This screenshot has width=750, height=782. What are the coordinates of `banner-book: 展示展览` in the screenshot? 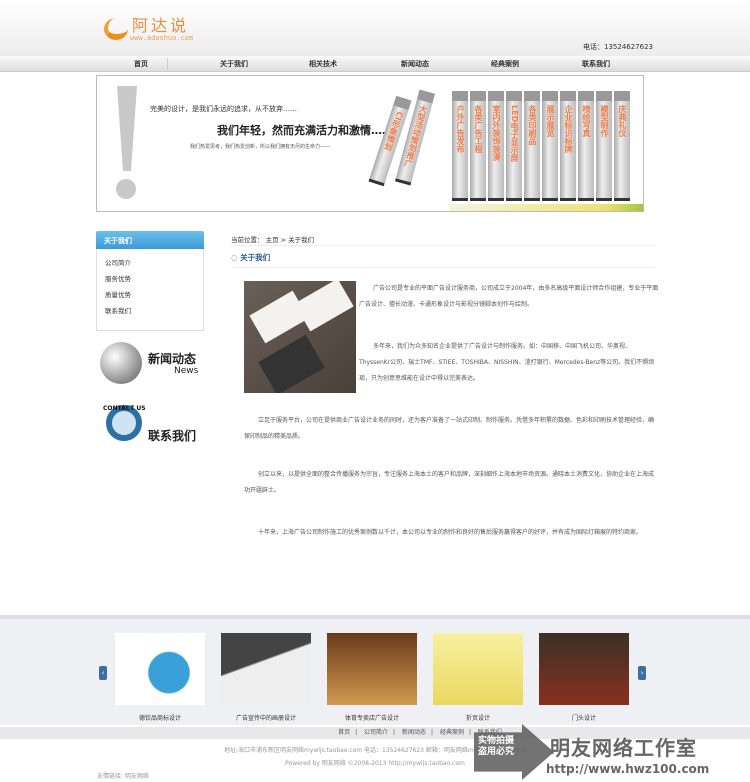 It's located at (550, 146).